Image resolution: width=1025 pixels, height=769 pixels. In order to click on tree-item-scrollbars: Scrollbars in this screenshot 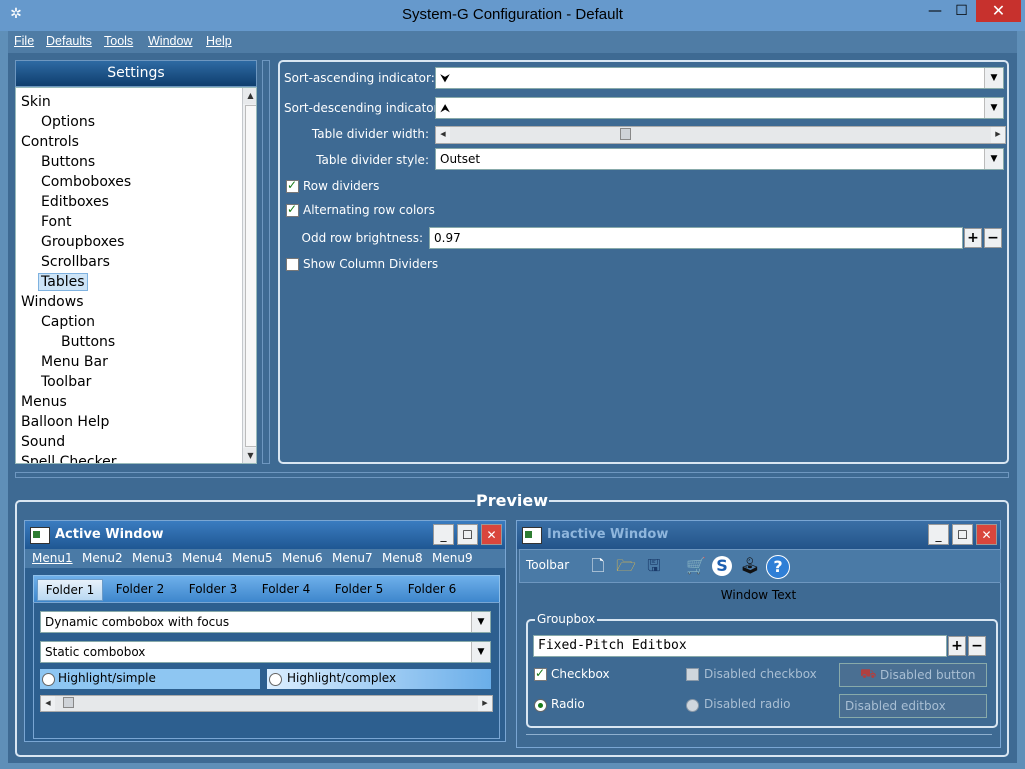, I will do `click(75, 262)`.